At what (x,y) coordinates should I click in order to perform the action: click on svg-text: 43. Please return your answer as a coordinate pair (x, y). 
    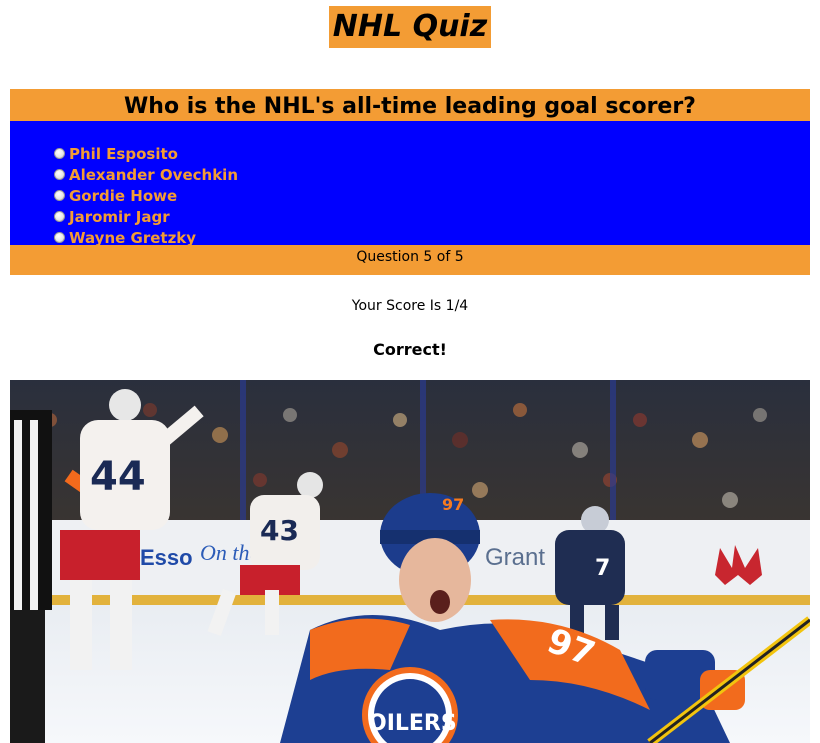
    Looking at the image, I should click on (279, 530).